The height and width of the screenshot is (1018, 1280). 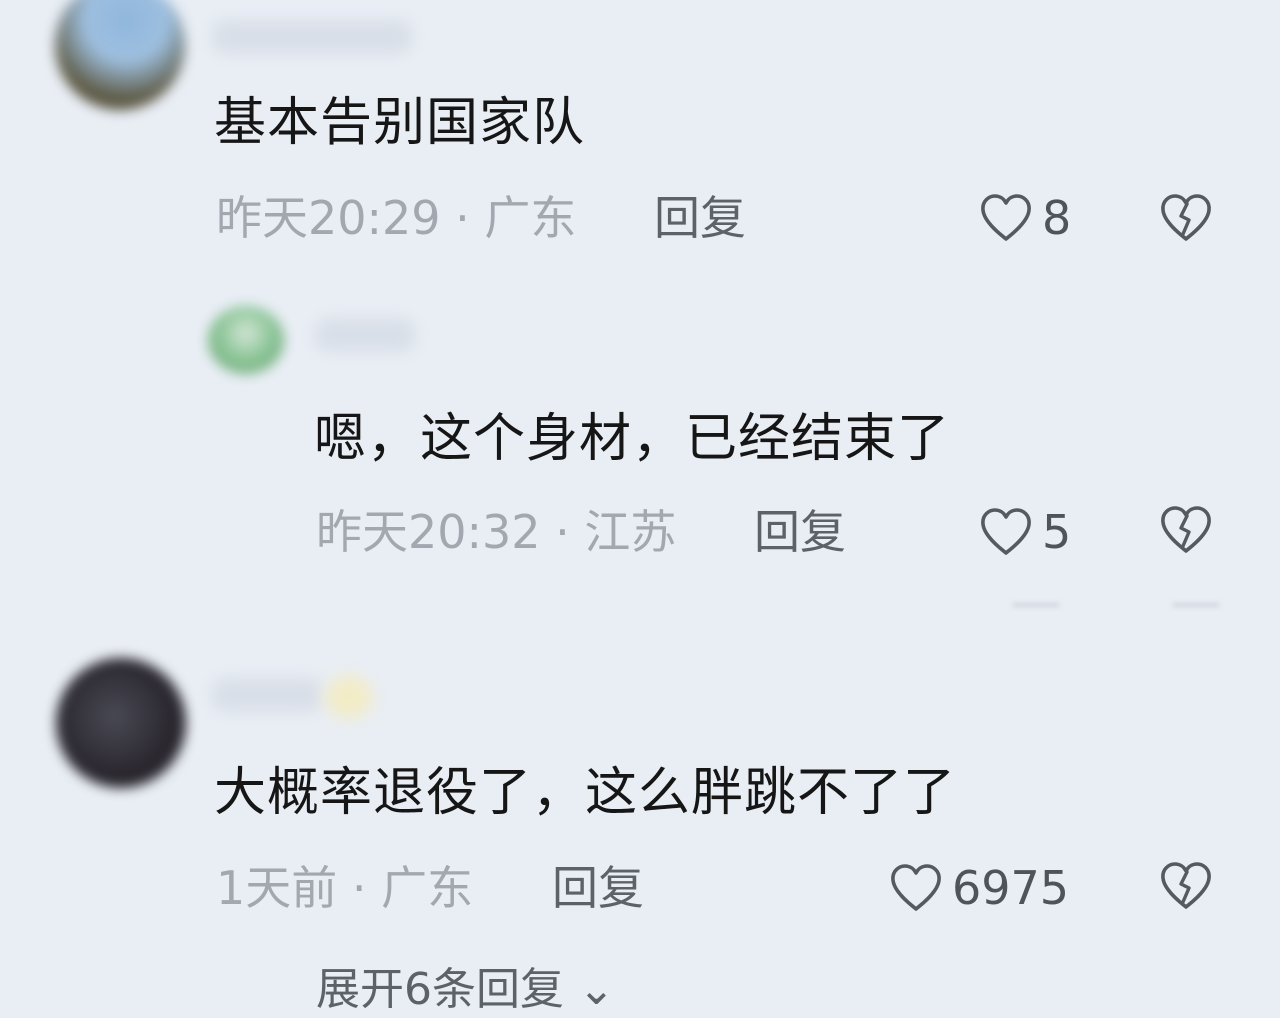 I want to click on like-button: 6975, so click(x=978, y=888).